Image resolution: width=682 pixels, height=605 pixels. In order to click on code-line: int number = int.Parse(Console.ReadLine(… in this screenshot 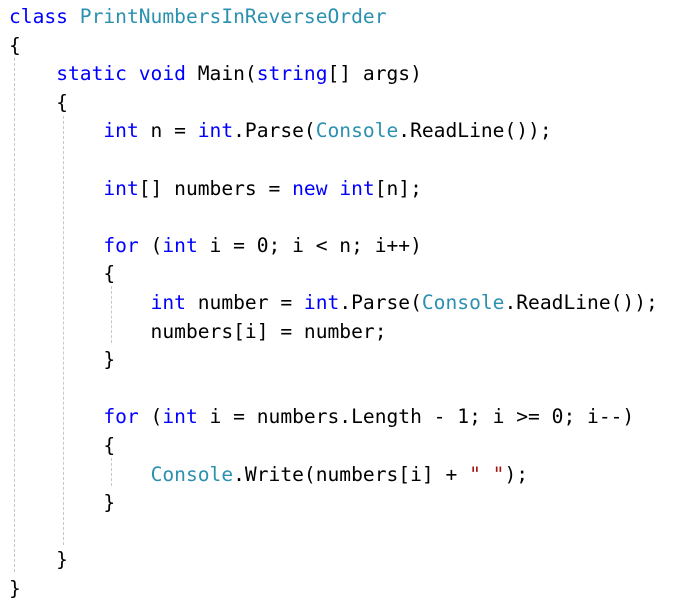, I will do `click(333, 303)`.